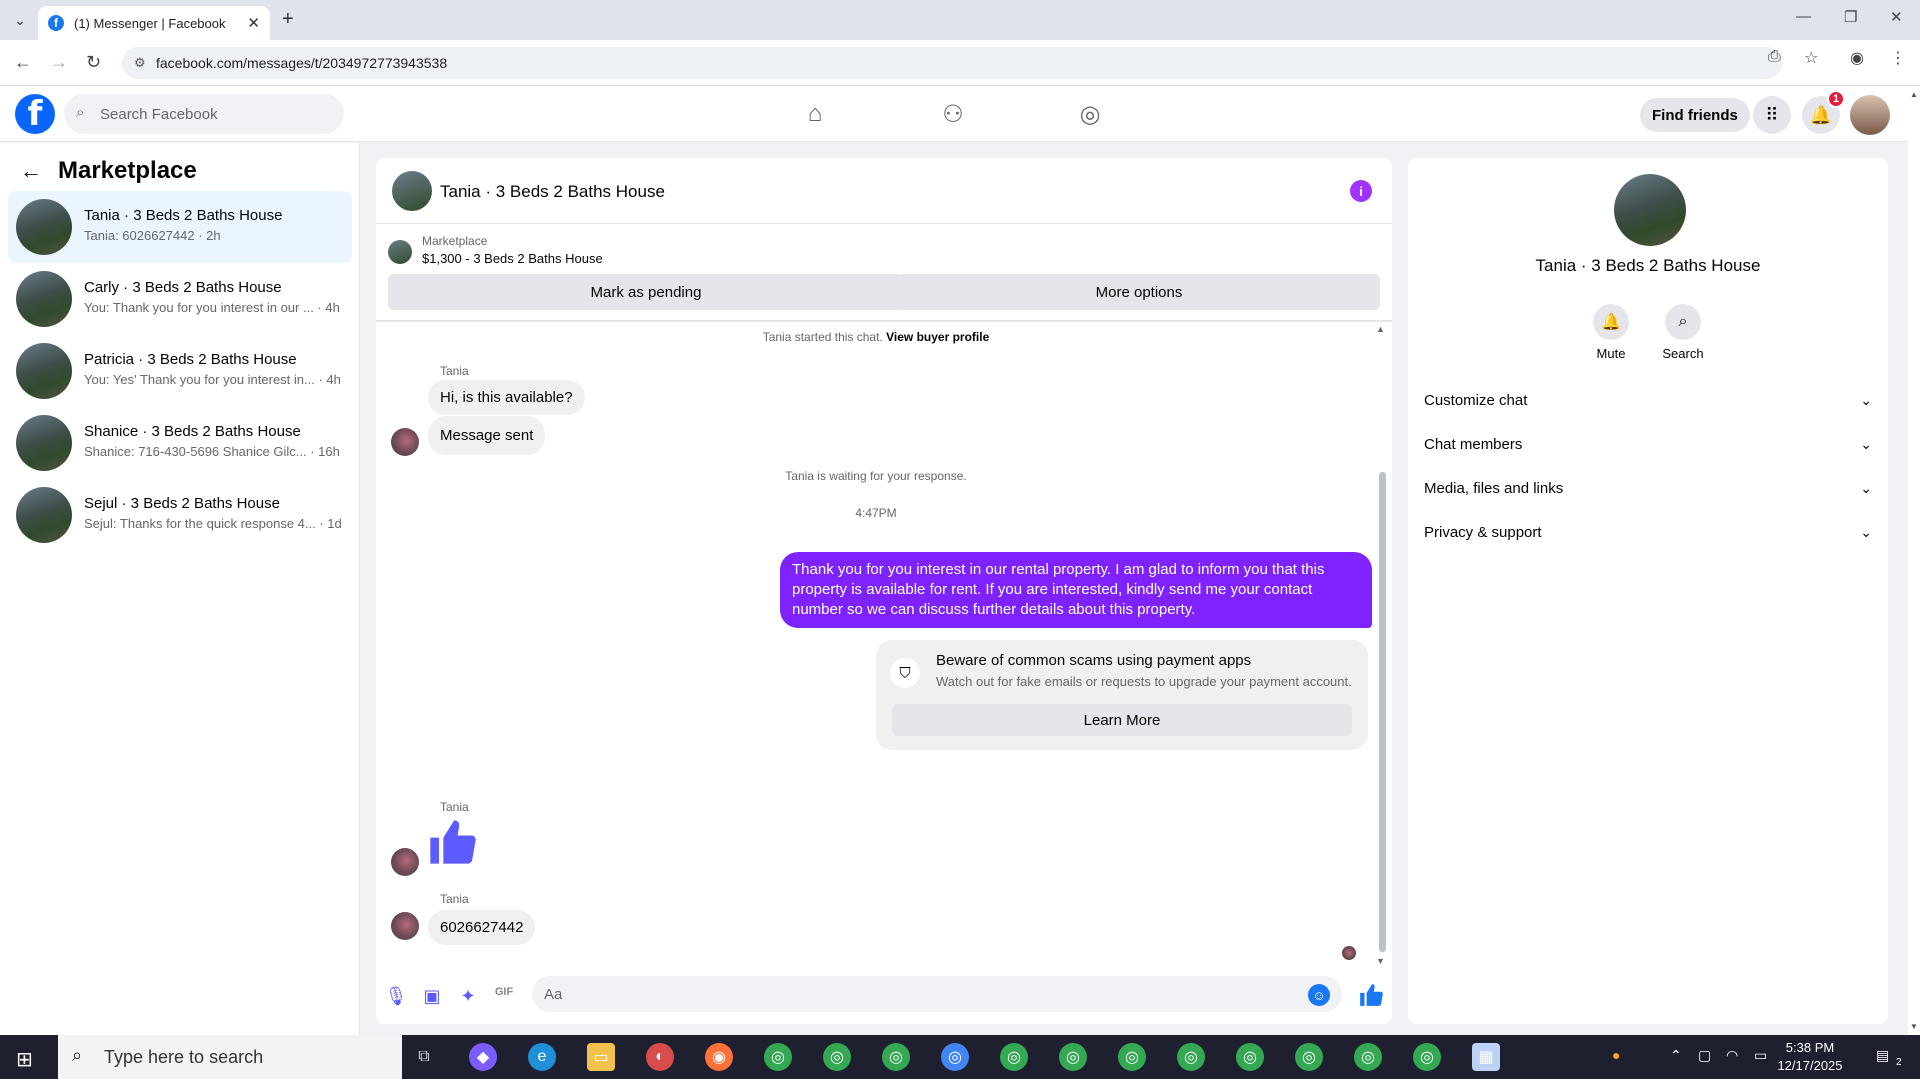 The width and height of the screenshot is (1920, 1079). What do you see at coordinates (468, 996) in the screenshot?
I see `sticker-icon: ✦` at bounding box center [468, 996].